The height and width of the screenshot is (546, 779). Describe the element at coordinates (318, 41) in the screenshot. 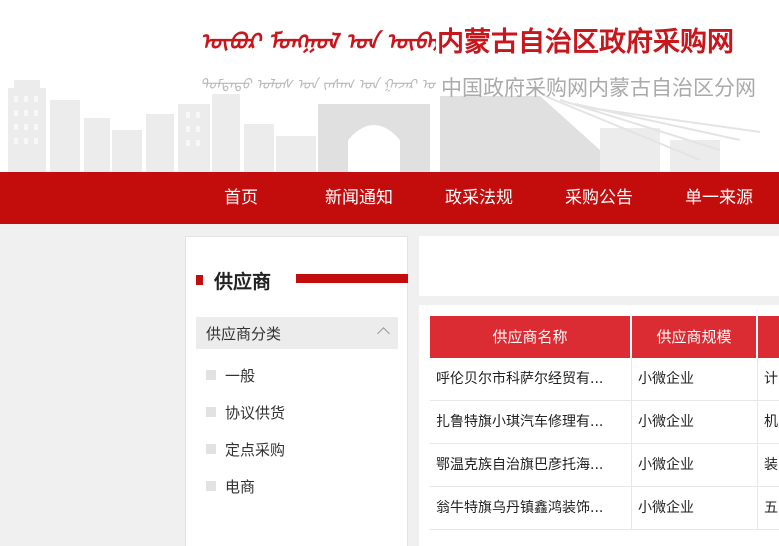

I see `mongolian-site-title: ᠥᠪᠥᠷ ᠮᠣᠩᠭᠣᠯ ᠤᠨ ᠥᠪᠡᠷᠲᠡᠭᠡᠨ ᠵᠠᠰᠠᠬᠤ` at that location.